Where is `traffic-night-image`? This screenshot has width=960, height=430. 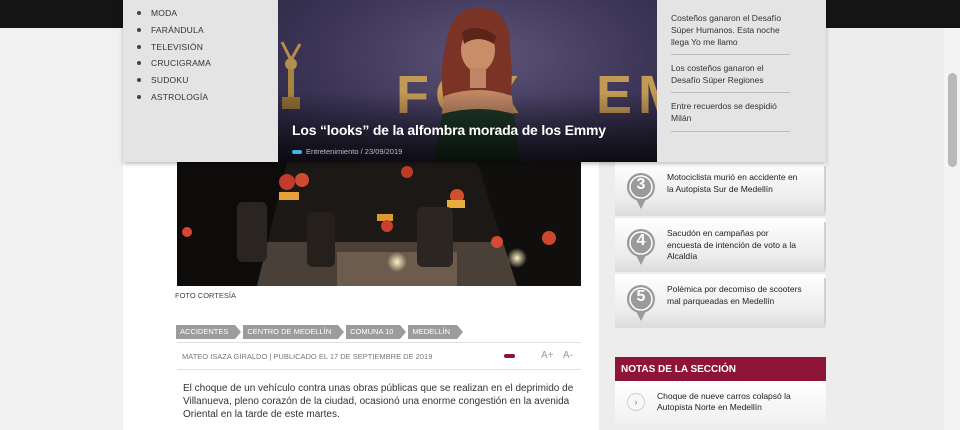 traffic-night-image is located at coordinates (379, 224).